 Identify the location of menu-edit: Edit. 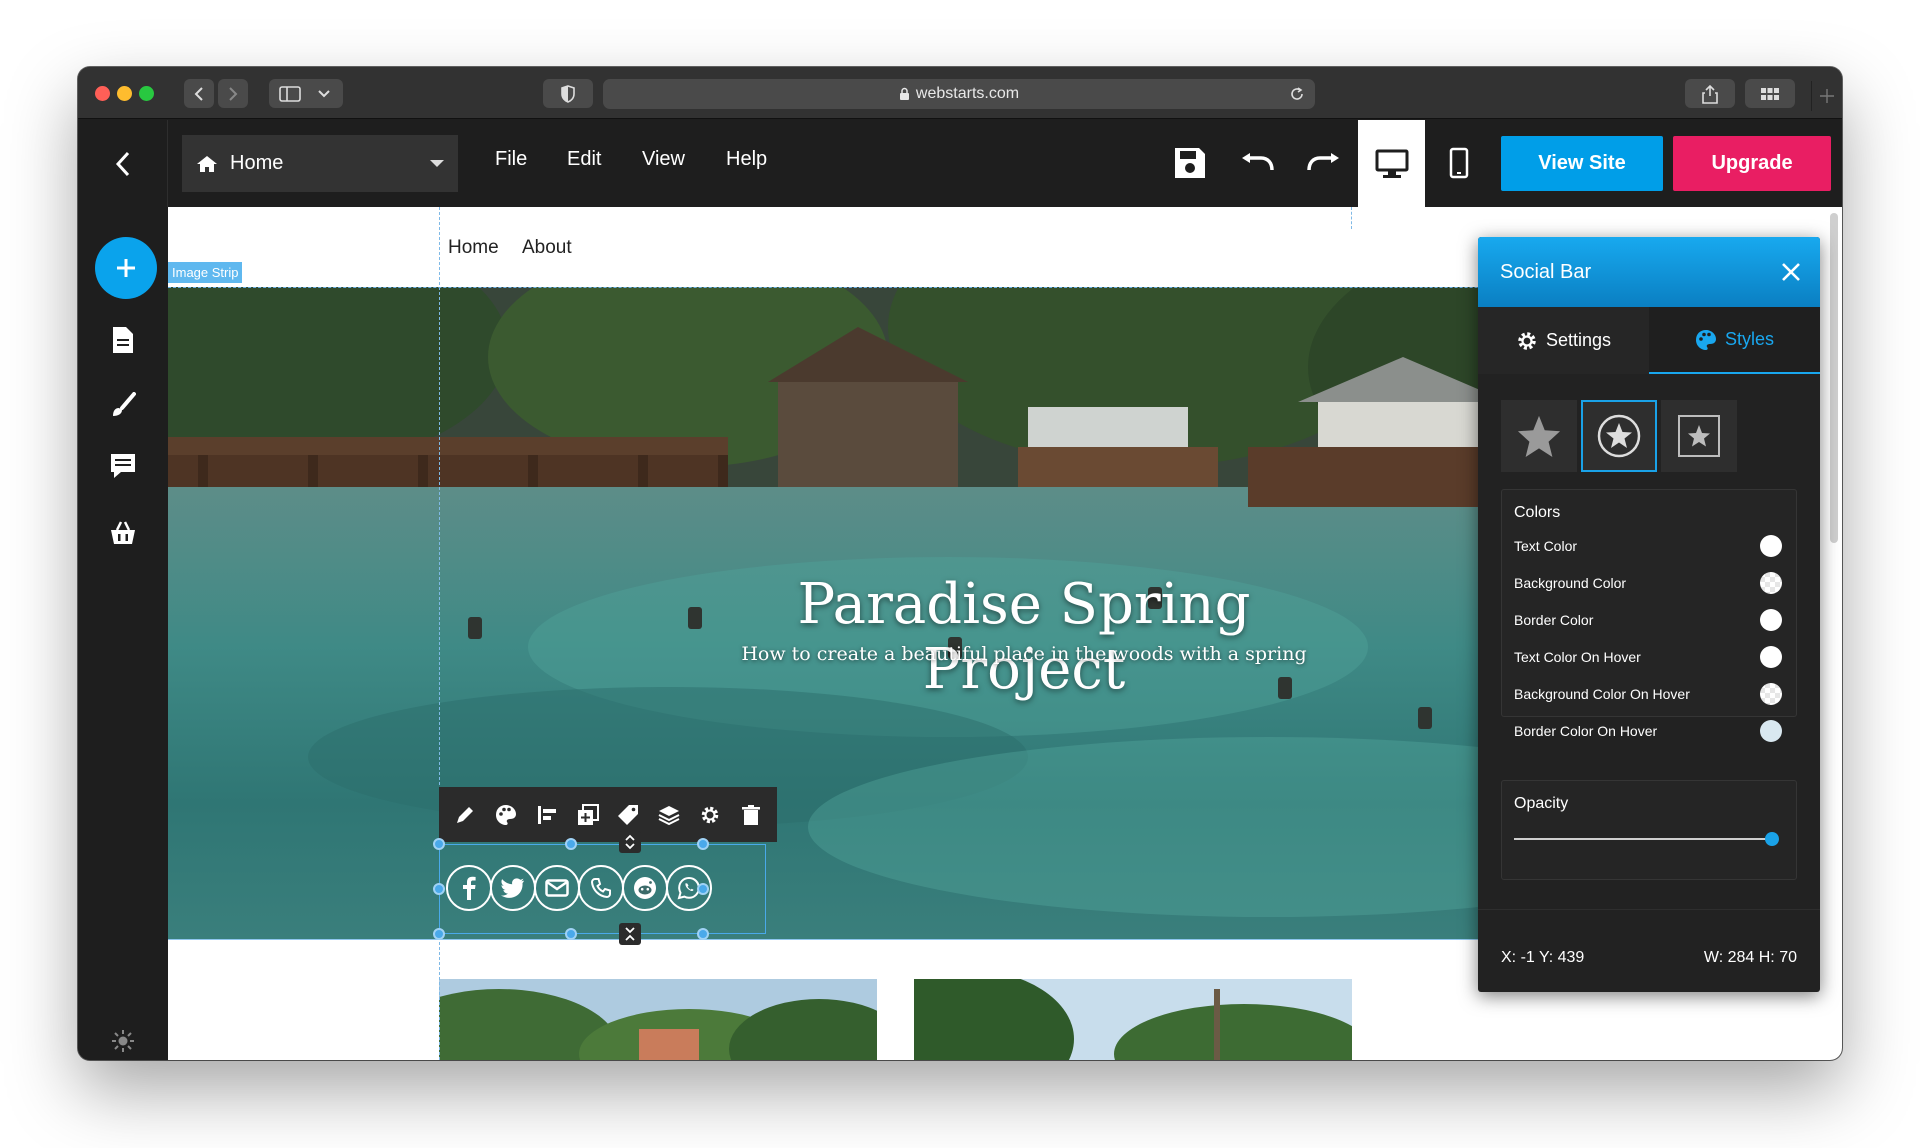
(584, 159).